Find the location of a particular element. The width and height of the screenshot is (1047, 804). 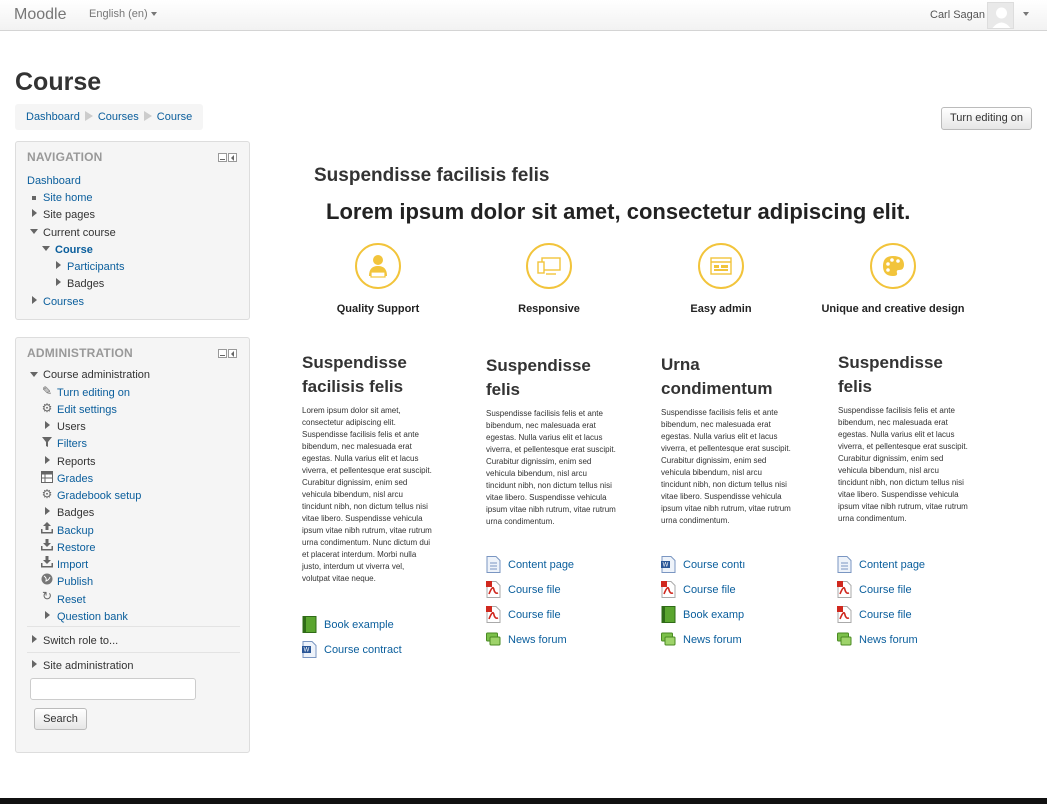

breadcrumb-course: Course is located at coordinates (174, 117).